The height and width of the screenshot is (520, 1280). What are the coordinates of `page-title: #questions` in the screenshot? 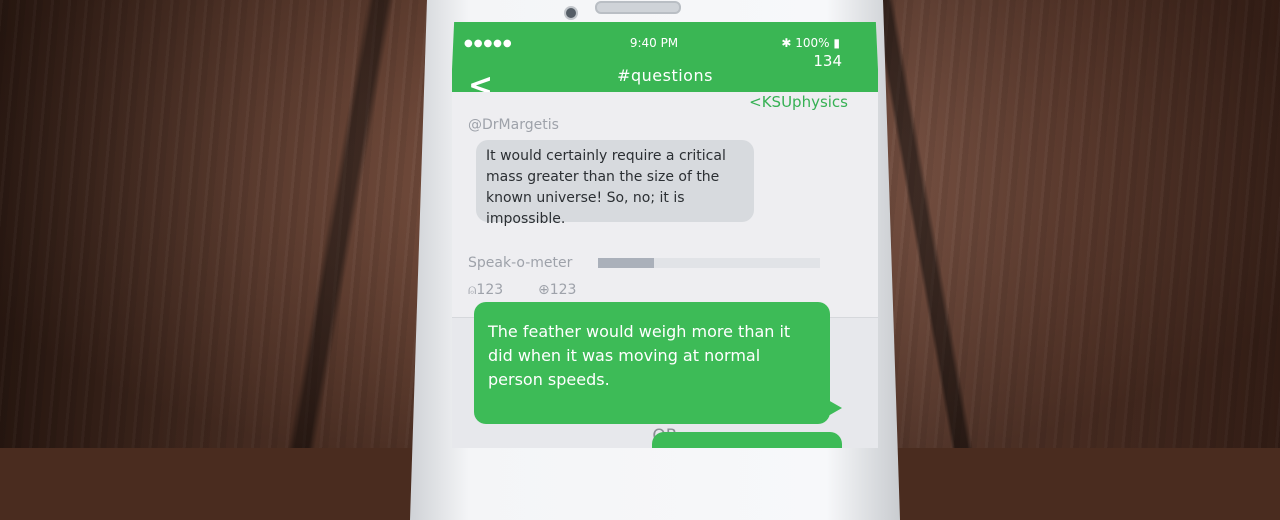 It's located at (665, 75).